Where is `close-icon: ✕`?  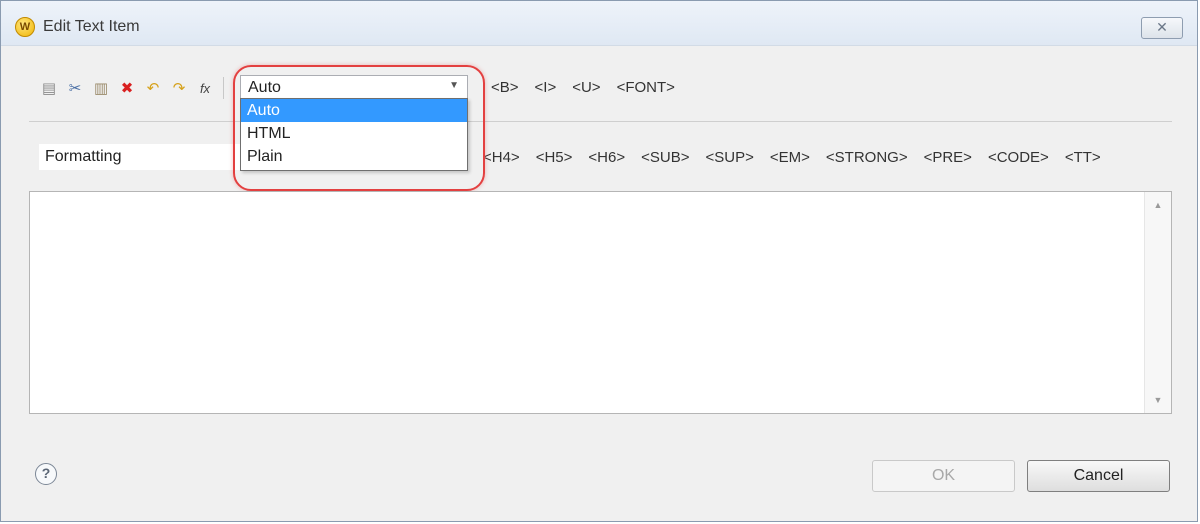 close-icon: ✕ is located at coordinates (1162, 27).